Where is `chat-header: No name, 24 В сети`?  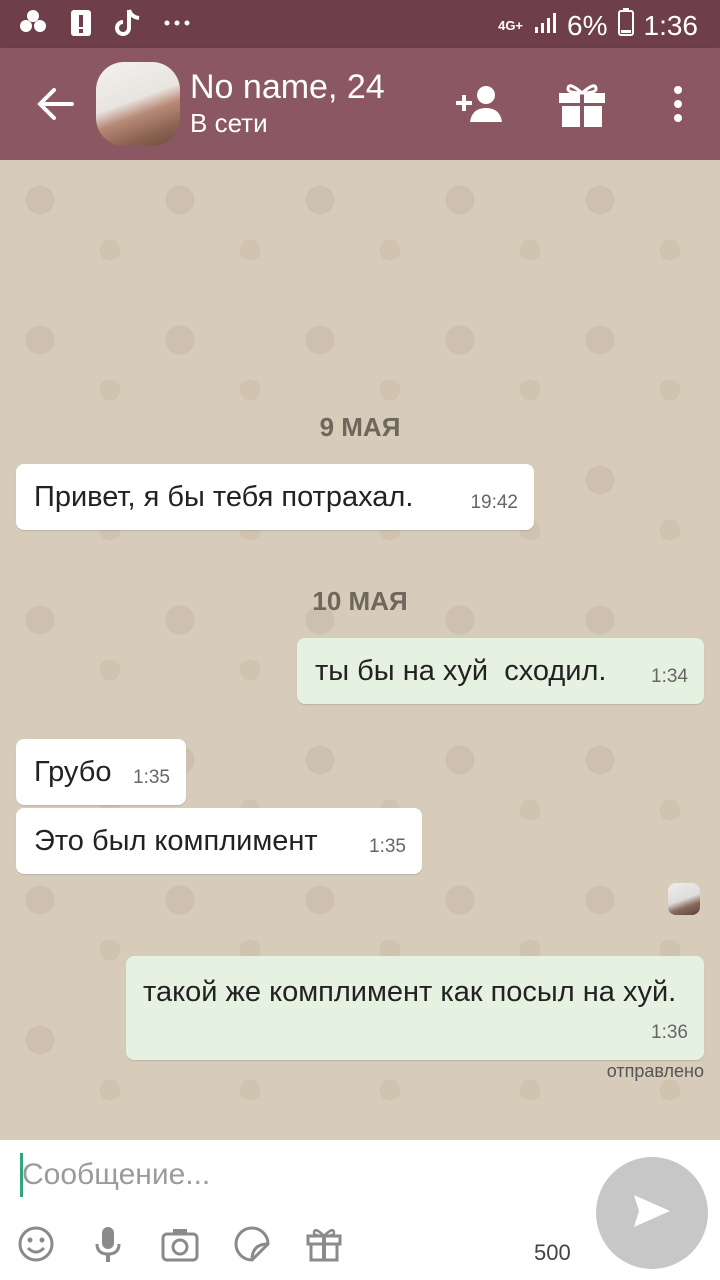 chat-header: No name, 24 В сети is located at coordinates (360, 104).